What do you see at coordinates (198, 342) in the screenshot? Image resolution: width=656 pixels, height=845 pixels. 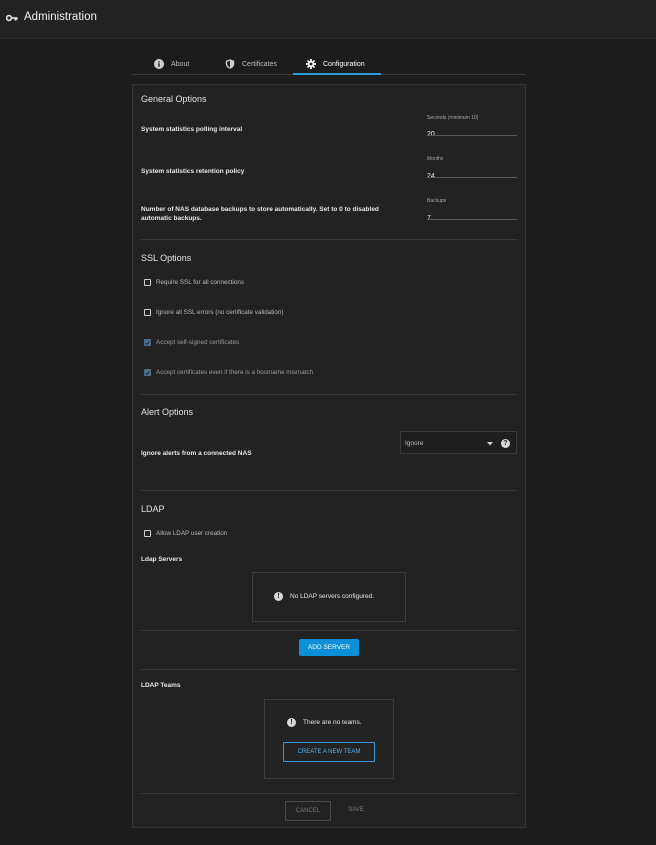 I see `ssl-option-self-signed-label: Accept self-signed certificates` at bounding box center [198, 342].